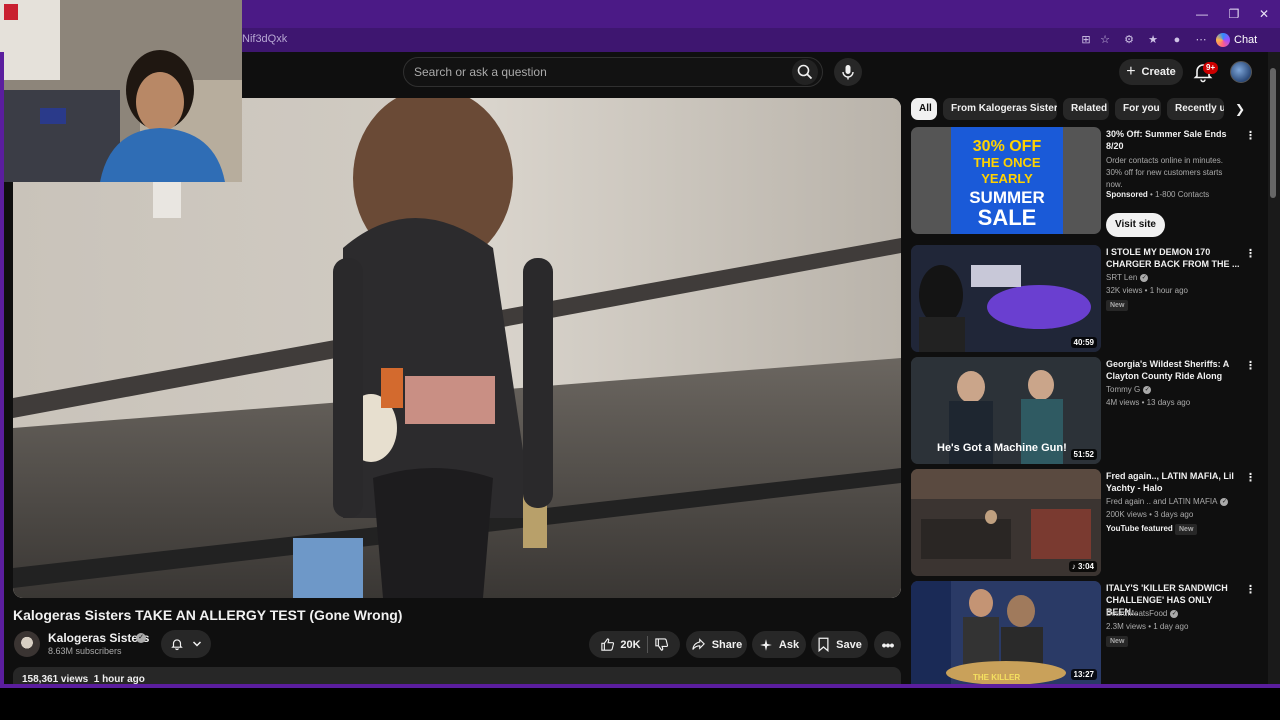 This screenshot has width=1280, height=720. I want to click on copilot-chat-button: Chat, so click(1236, 40).